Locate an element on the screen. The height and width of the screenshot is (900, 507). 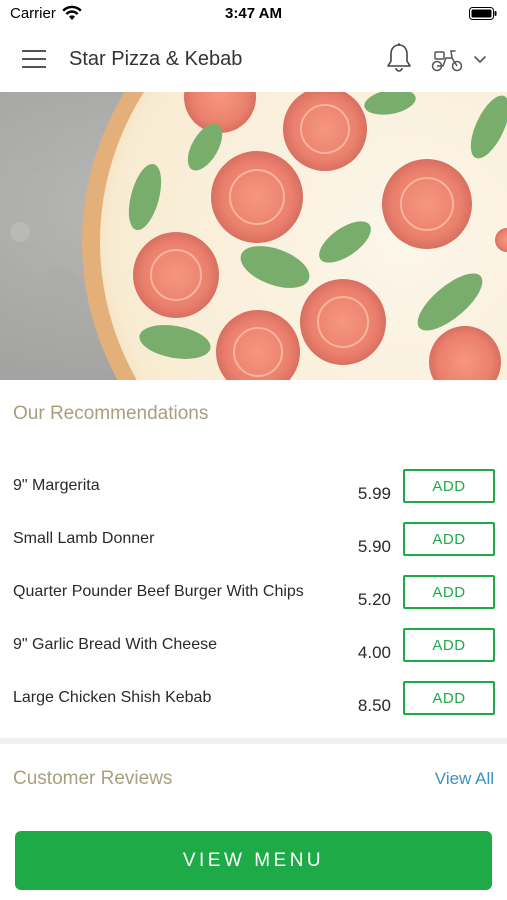
item-price: 5.90 is located at coordinates (374, 546).